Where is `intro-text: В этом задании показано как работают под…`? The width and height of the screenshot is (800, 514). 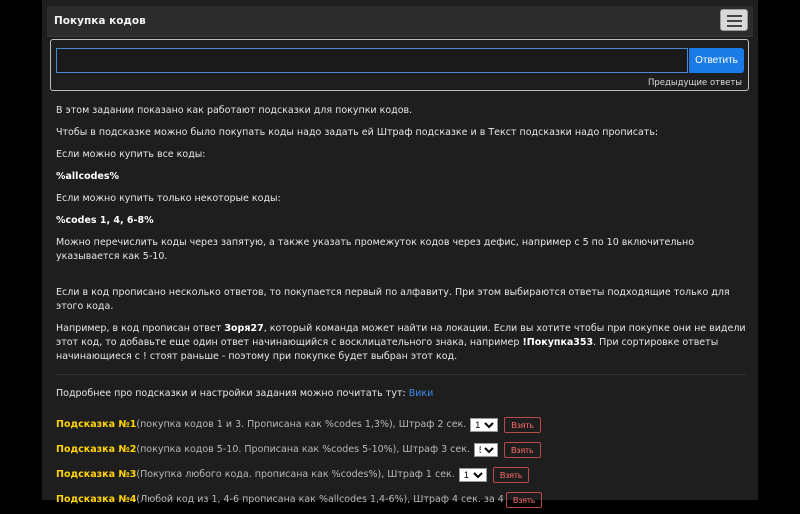
intro-text: В этом задании показано как работают под… is located at coordinates (234, 110).